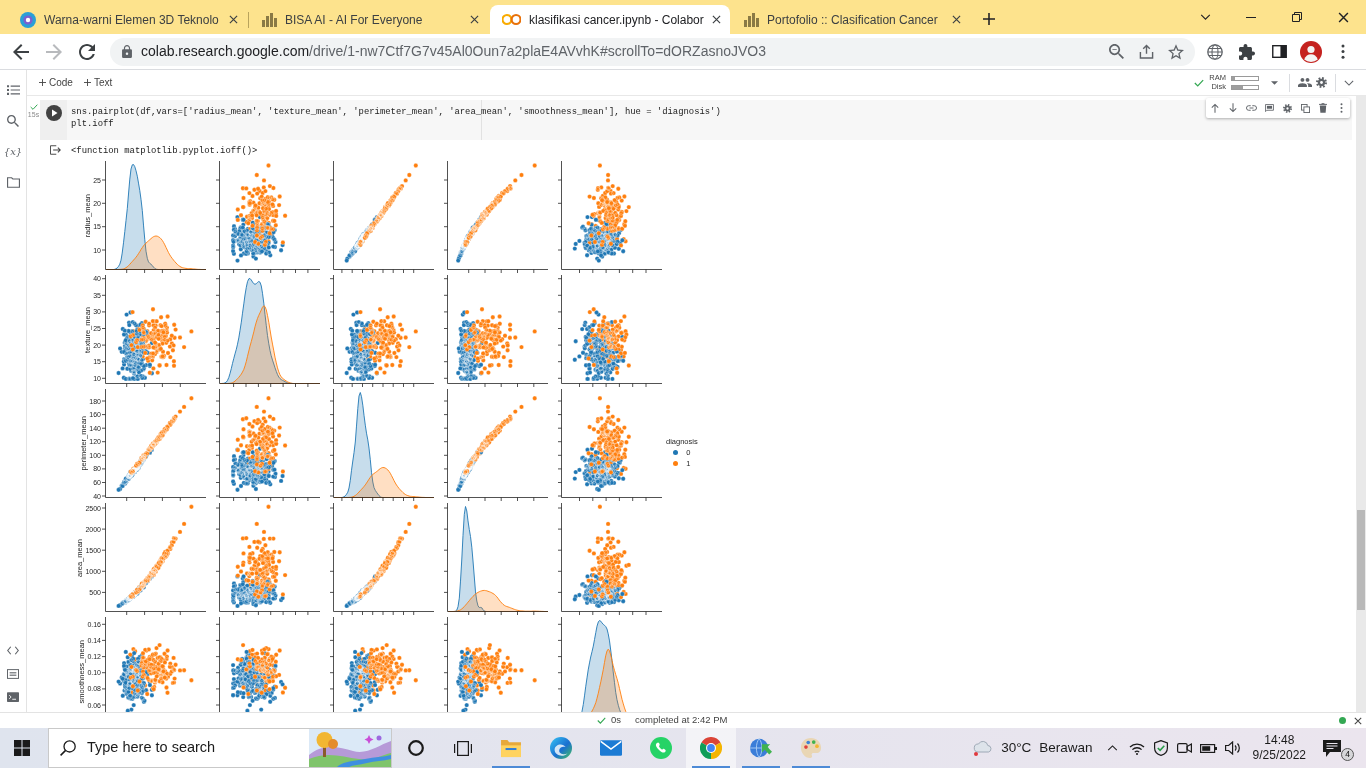 The width and height of the screenshot is (1366, 768). Describe the element at coordinates (1116, 51) in the screenshot. I see `zoom-out-icon` at that location.